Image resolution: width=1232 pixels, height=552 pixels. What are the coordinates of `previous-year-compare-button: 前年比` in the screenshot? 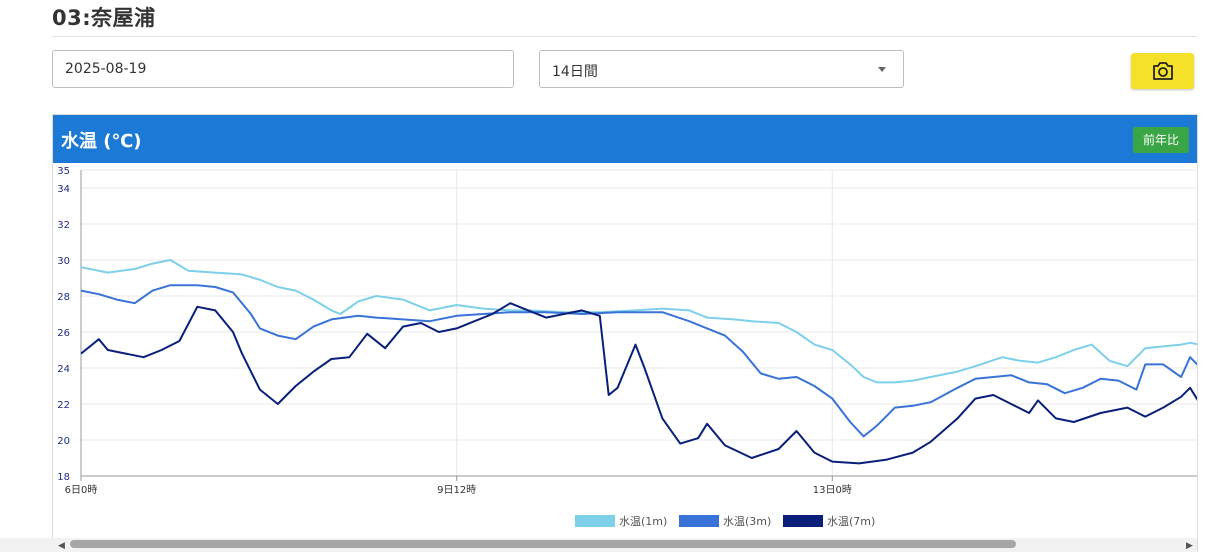 It's located at (1160, 140).